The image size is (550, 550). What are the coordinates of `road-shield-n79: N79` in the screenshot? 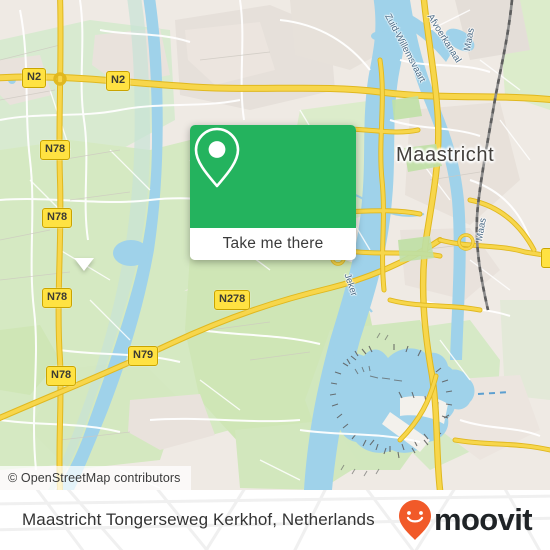 It's located at (143, 356).